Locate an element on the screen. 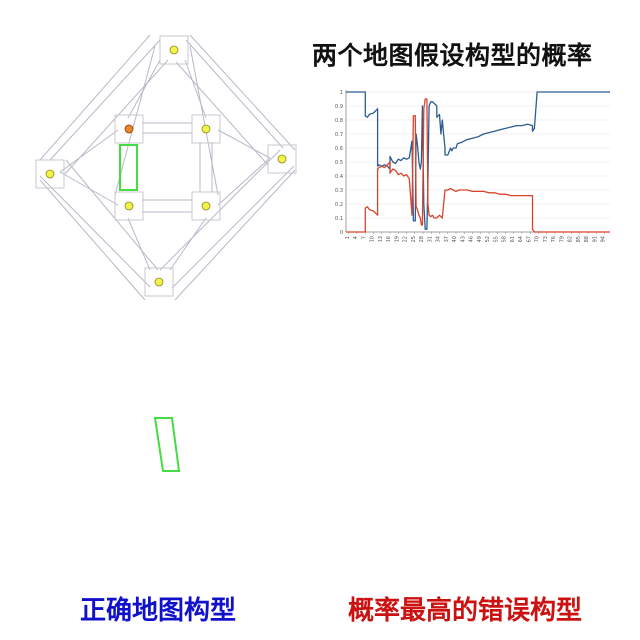  x-tick-label: 88 is located at coordinates (587, 239).